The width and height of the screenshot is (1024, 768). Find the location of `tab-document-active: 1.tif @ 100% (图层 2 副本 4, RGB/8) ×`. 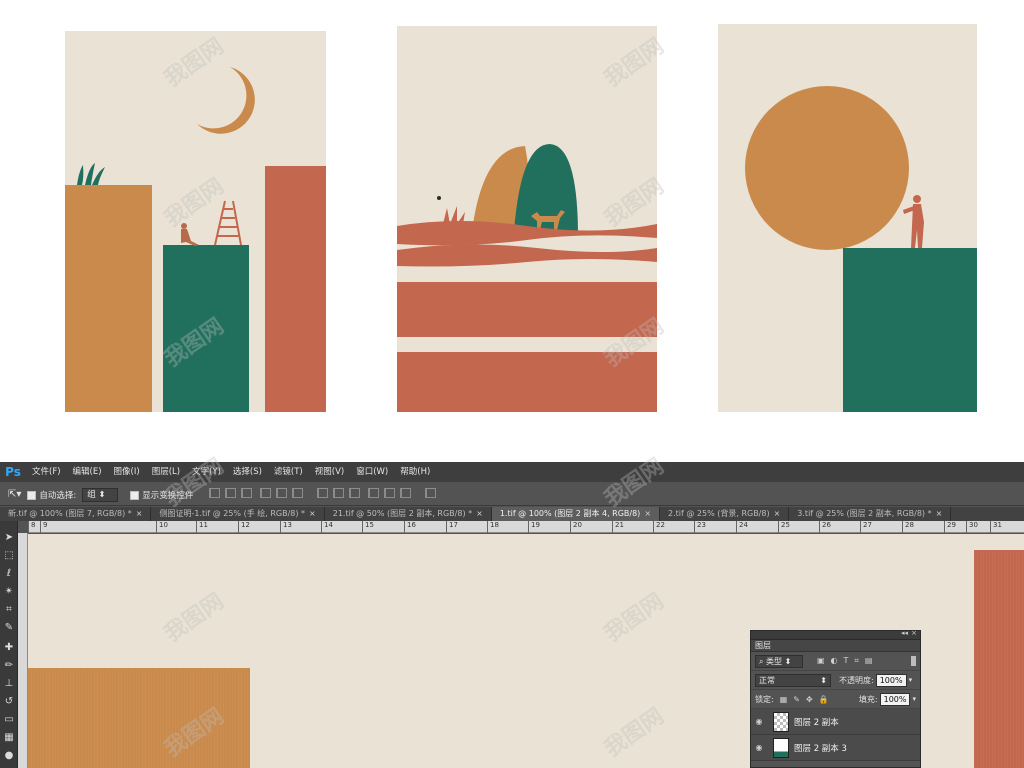

tab-document-active: 1.tif @ 100% (图层 2 副本 4, RGB/8) × is located at coordinates (576, 514).